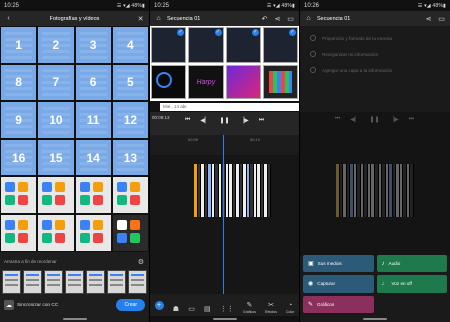 Image resolution: width=450 pixels, height=322 pixels. What do you see at coordinates (264, 19) in the screenshot?
I see `undo-icon: ↶` at bounding box center [264, 19].